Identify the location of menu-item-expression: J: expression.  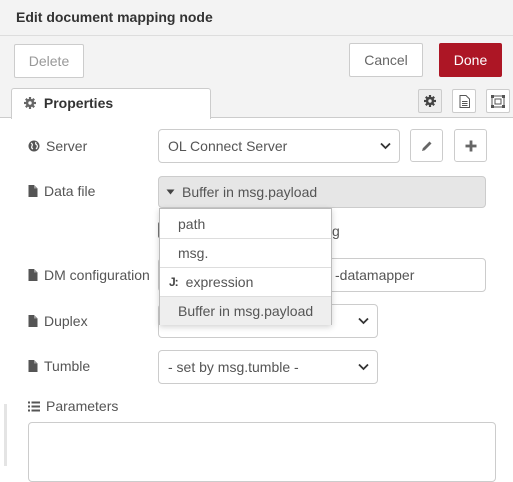
(245, 281).